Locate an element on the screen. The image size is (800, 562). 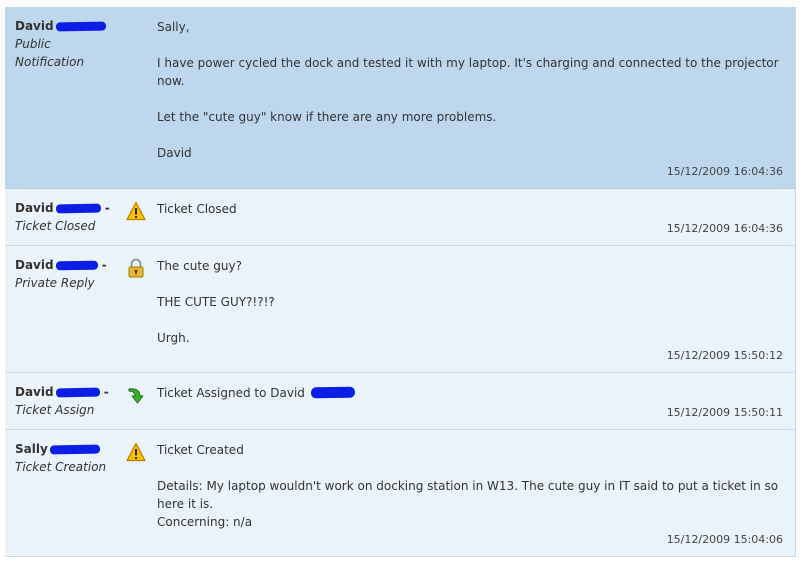
message-paragraph: Ticket Assigned to David is located at coordinates (470, 393).